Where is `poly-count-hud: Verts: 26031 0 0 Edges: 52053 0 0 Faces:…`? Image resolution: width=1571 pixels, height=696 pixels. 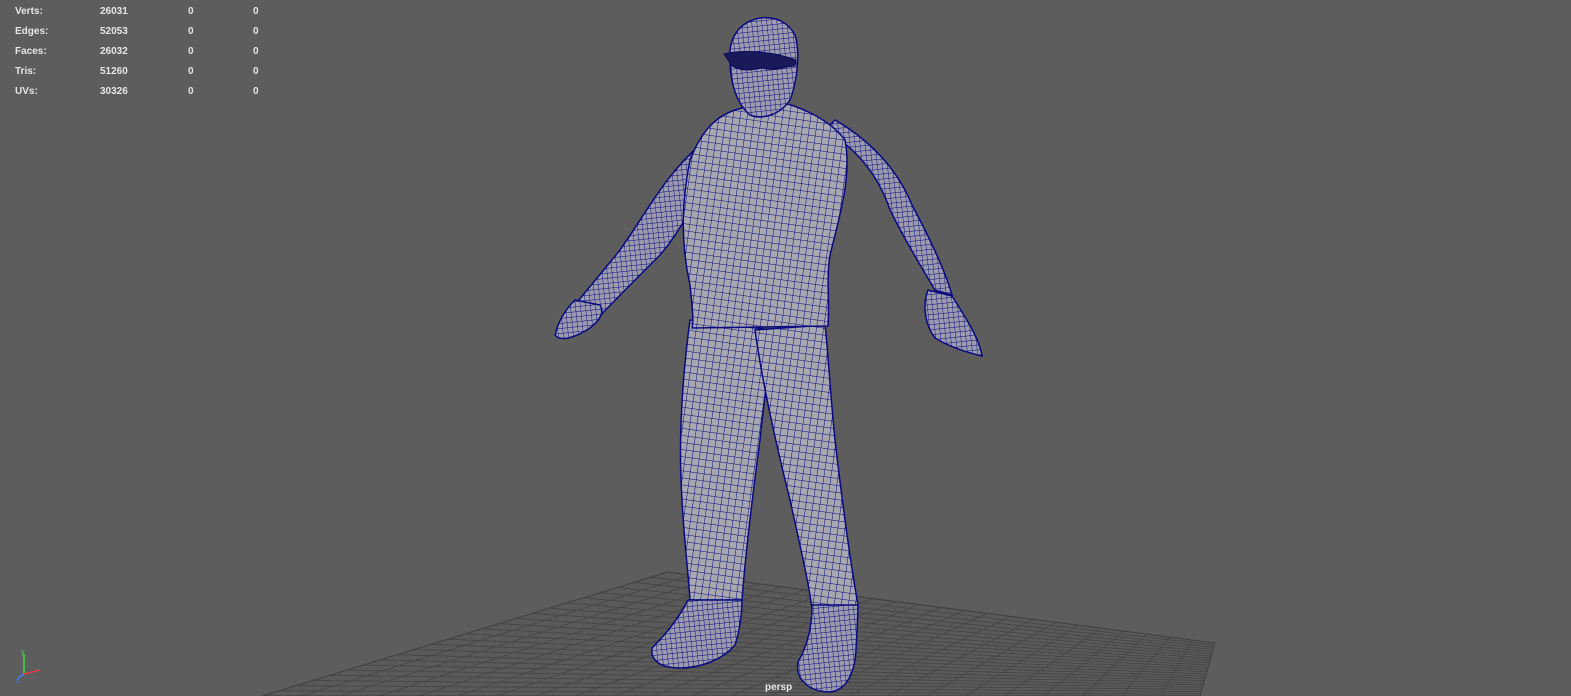 poly-count-hud: Verts: 26031 0 0 Edges: 52053 0 0 Faces:… is located at coordinates (145, 52).